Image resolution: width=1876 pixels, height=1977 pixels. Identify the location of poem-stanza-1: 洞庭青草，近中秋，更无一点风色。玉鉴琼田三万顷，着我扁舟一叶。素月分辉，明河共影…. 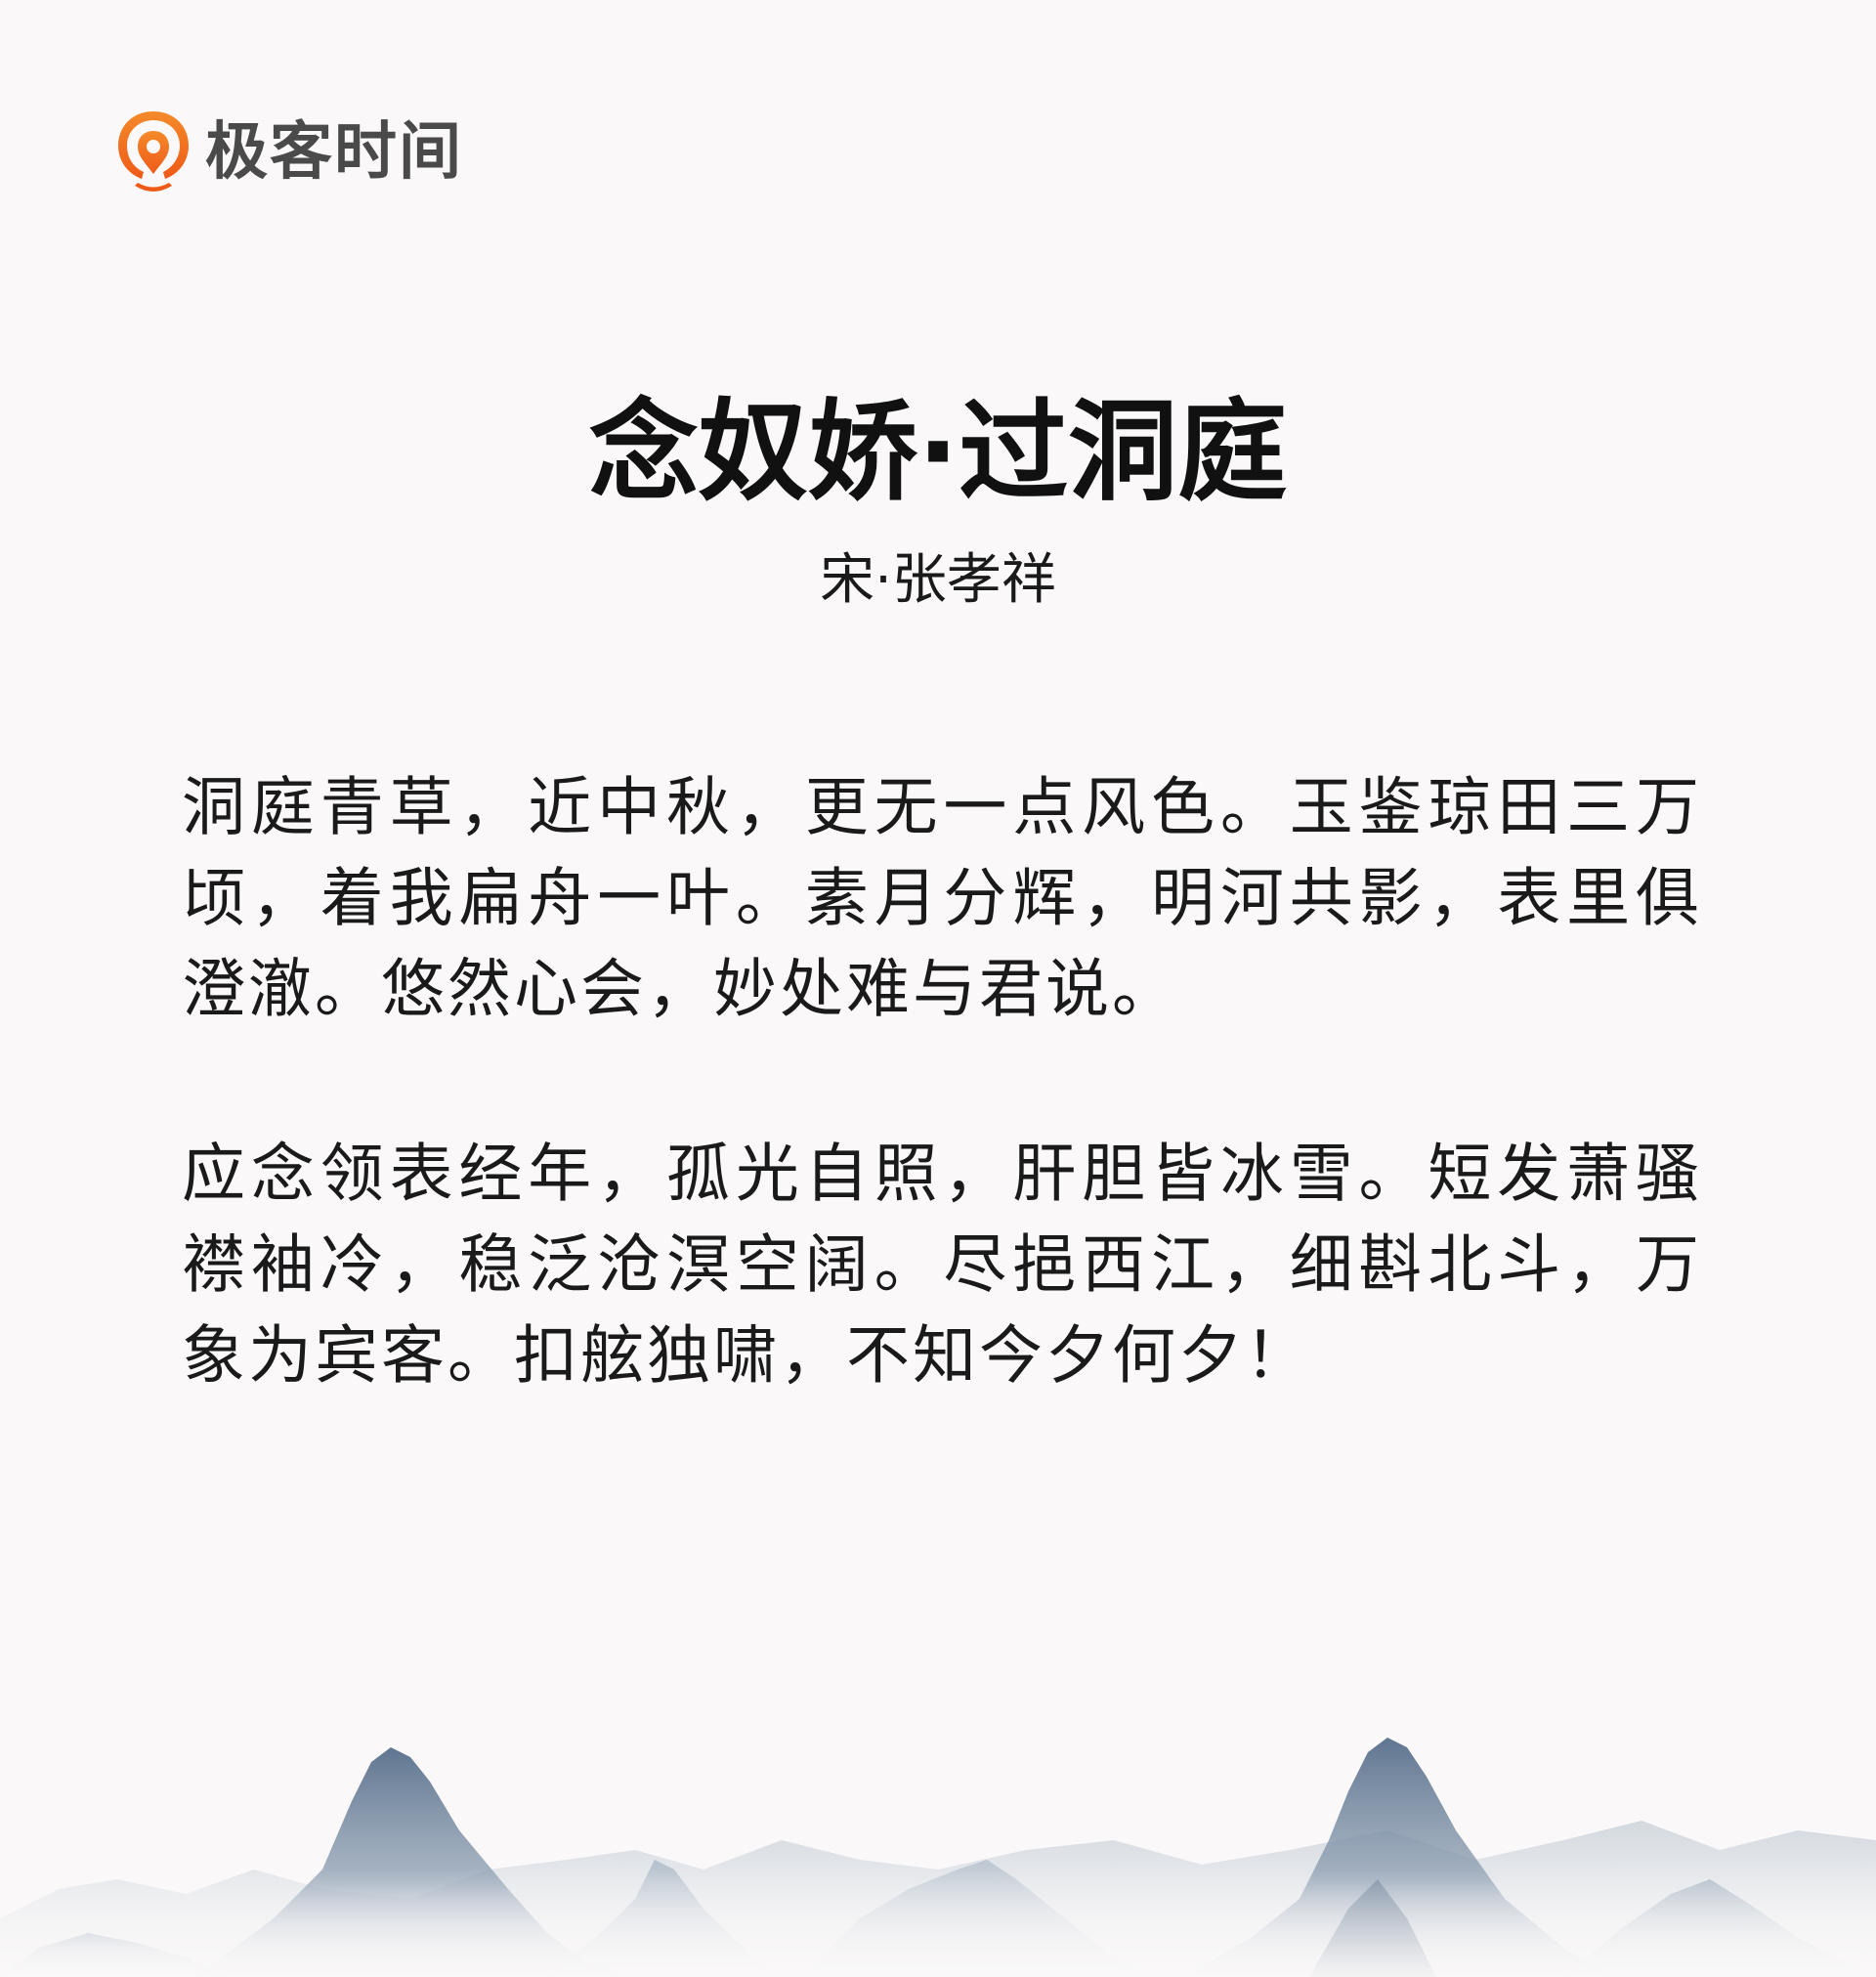
(942, 898).